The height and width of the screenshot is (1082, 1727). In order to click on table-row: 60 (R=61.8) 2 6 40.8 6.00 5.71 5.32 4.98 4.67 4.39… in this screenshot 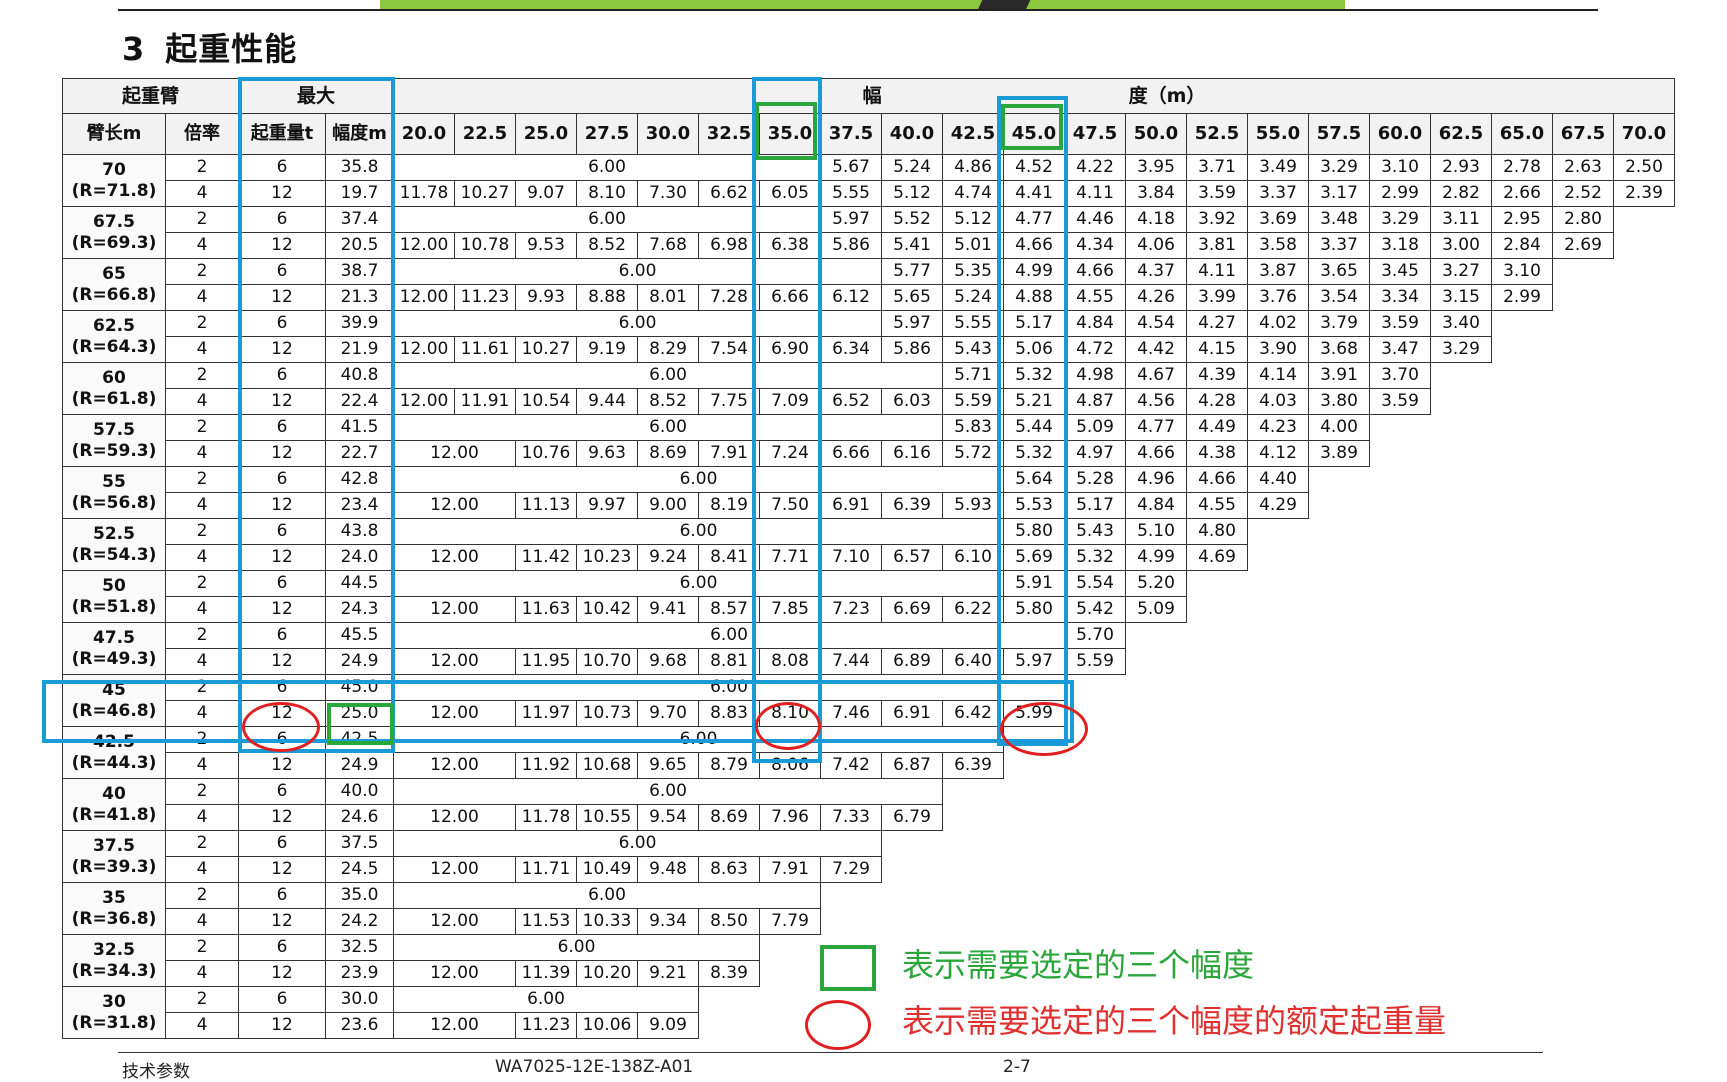, I will do `click(868, 388)`.